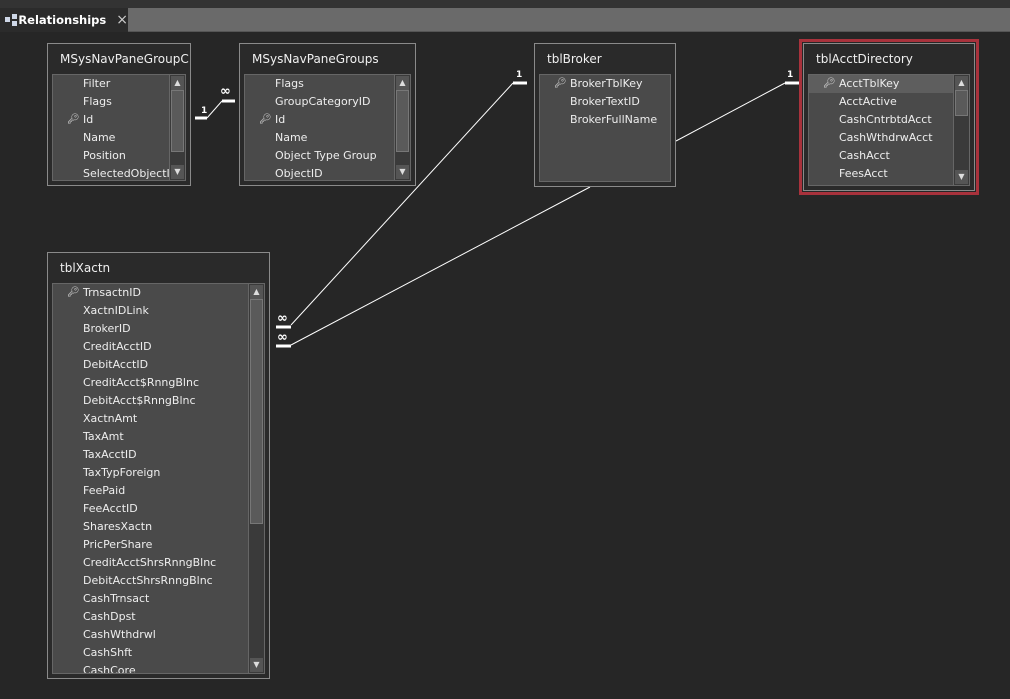 The height and width of the screenshot is (699, 1010). I want to click on field-item: SelectedObjectID, so click(115, 172).